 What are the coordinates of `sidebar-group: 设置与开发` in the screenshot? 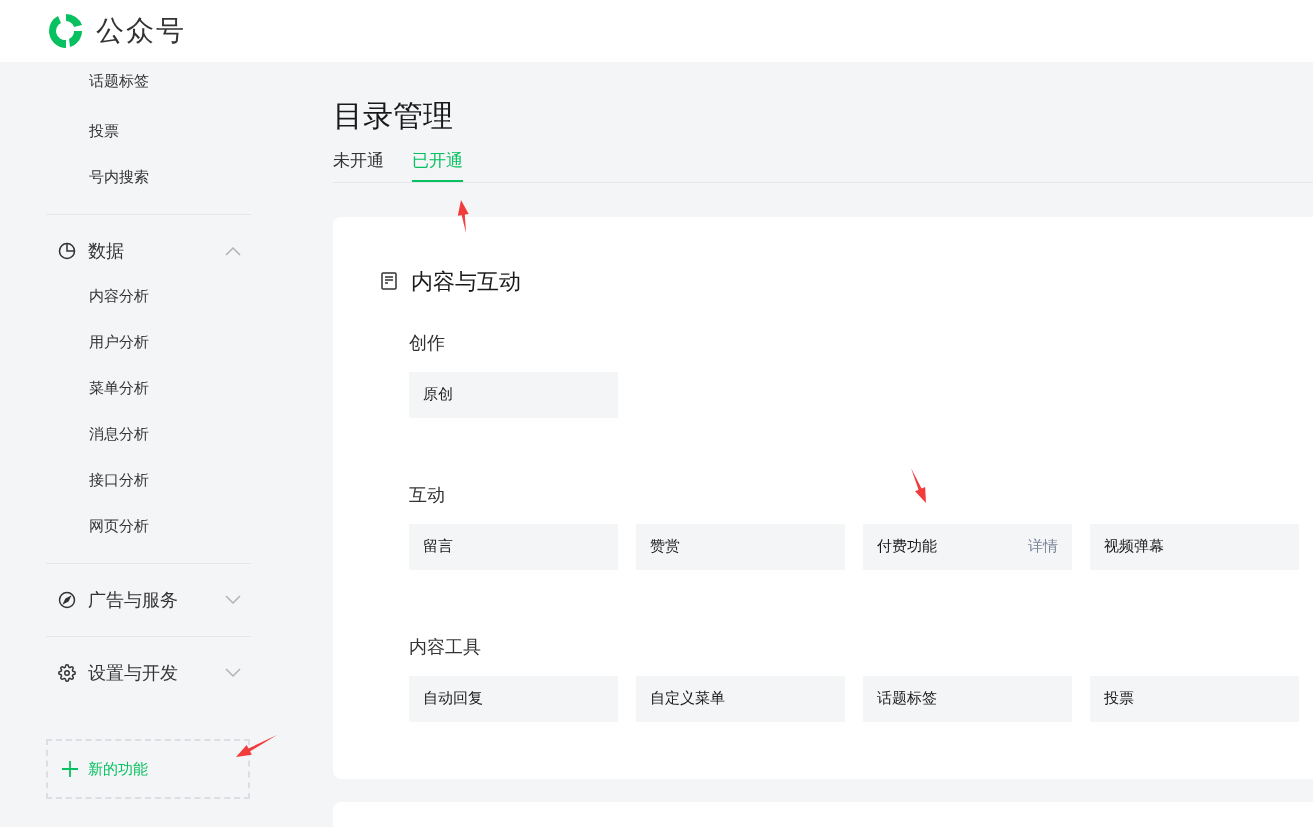 It's located at (148, 673).